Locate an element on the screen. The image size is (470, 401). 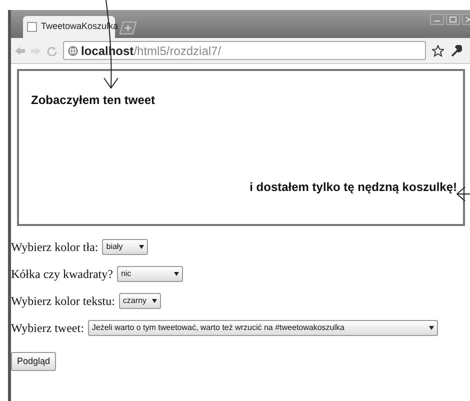
reload-icon is located at coordinates (52, 51).